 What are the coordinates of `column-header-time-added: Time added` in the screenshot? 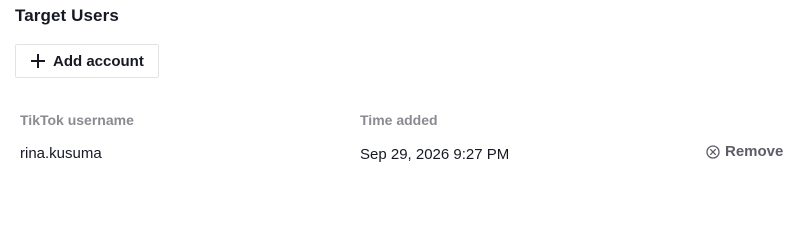 It's located at (399, 120).